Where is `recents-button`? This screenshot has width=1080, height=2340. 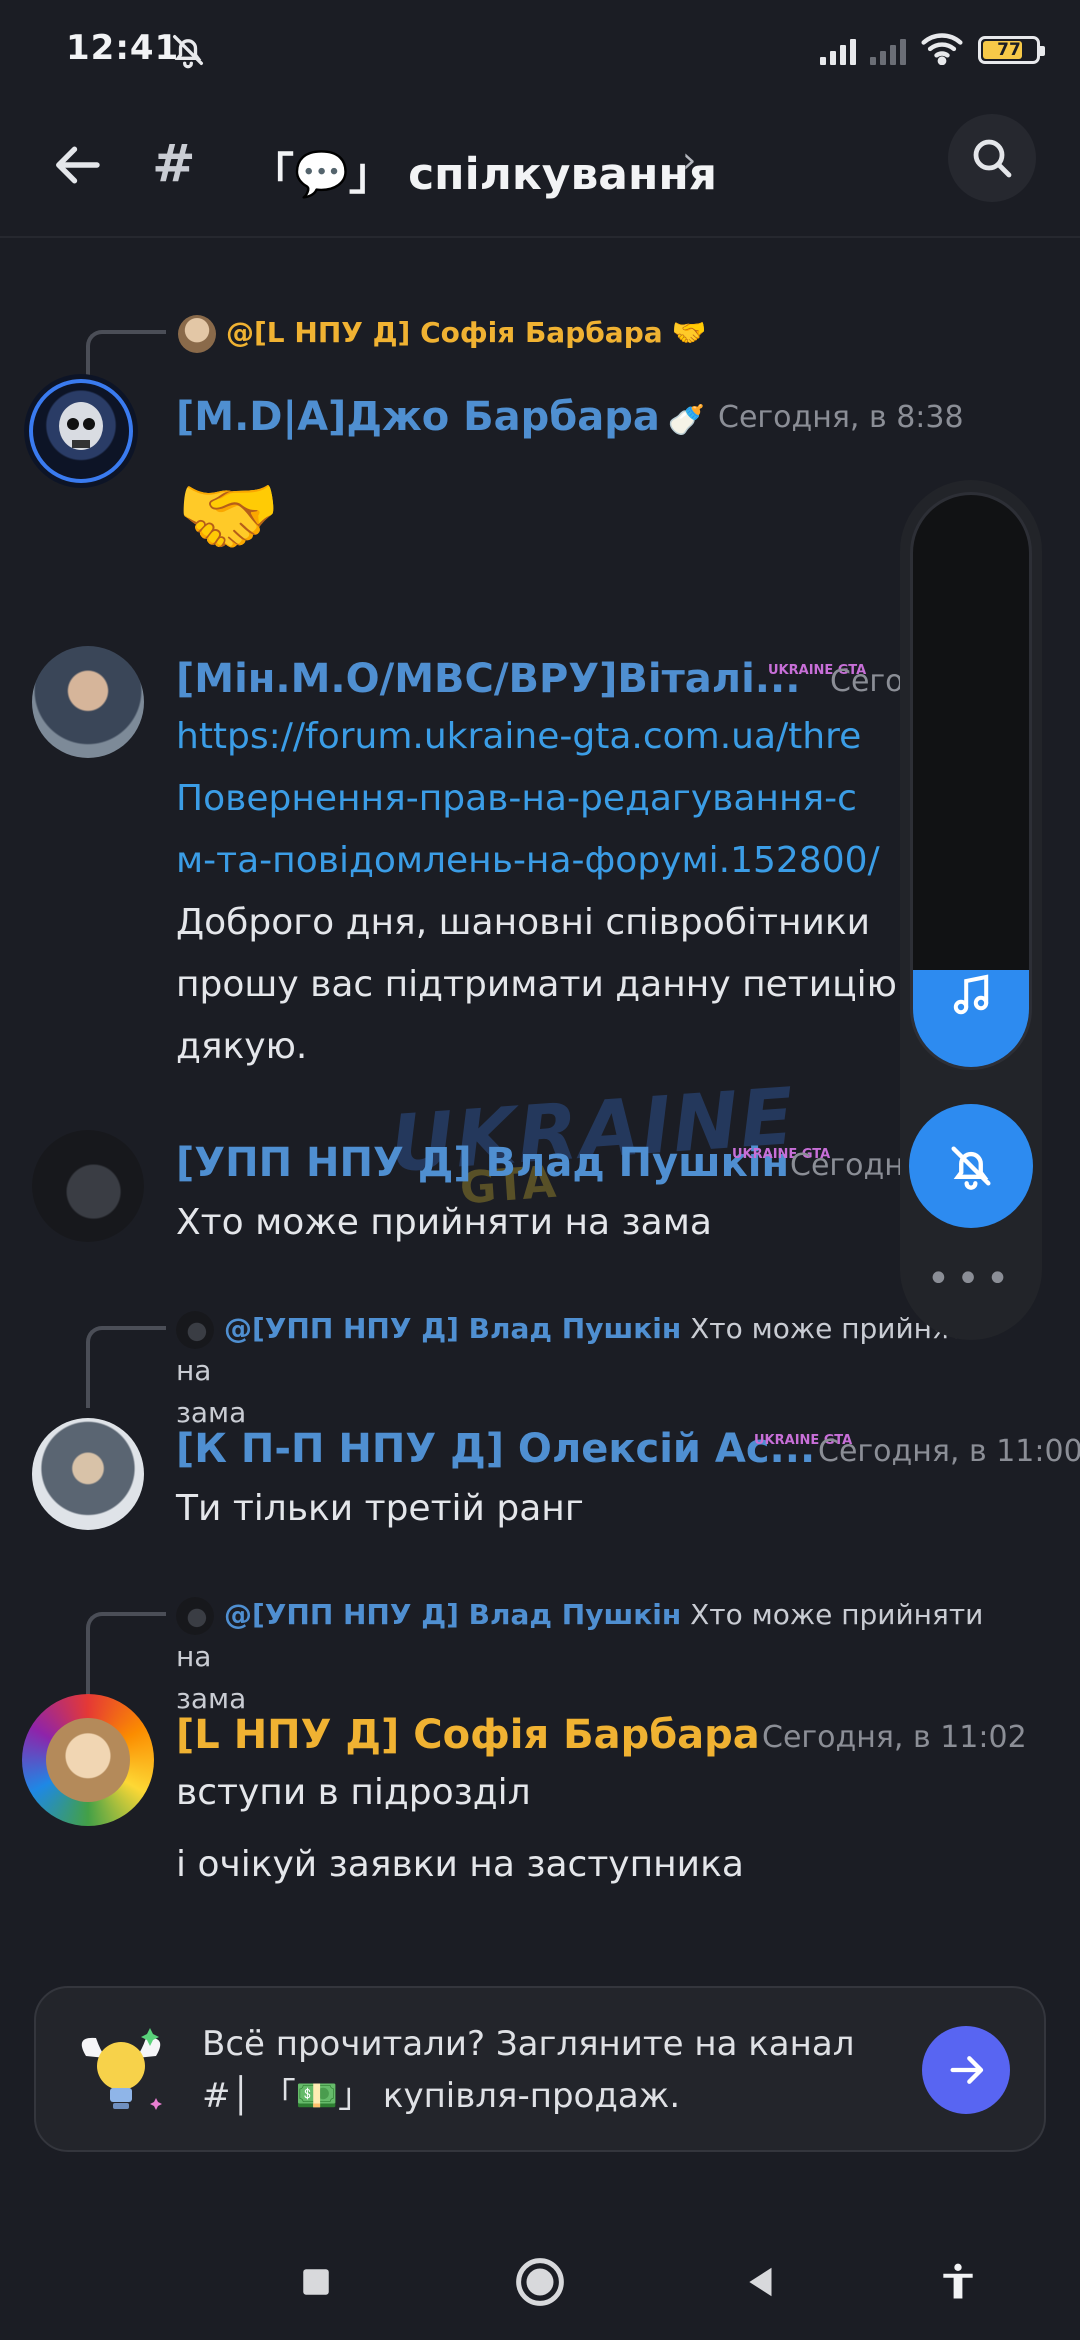
recents-button is located at coordinates (316, 2282).